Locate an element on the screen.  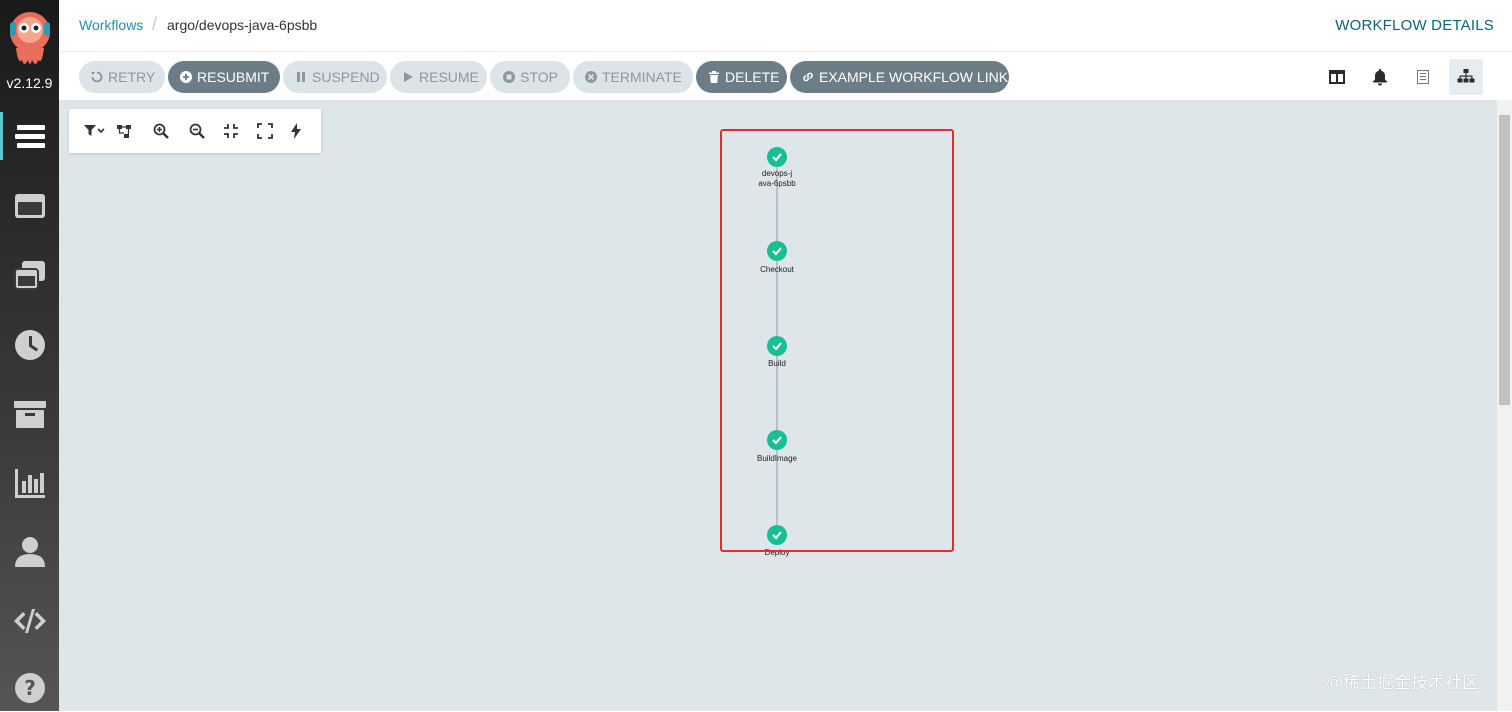
timeline-view-button is located at coordinates (1423, 77).